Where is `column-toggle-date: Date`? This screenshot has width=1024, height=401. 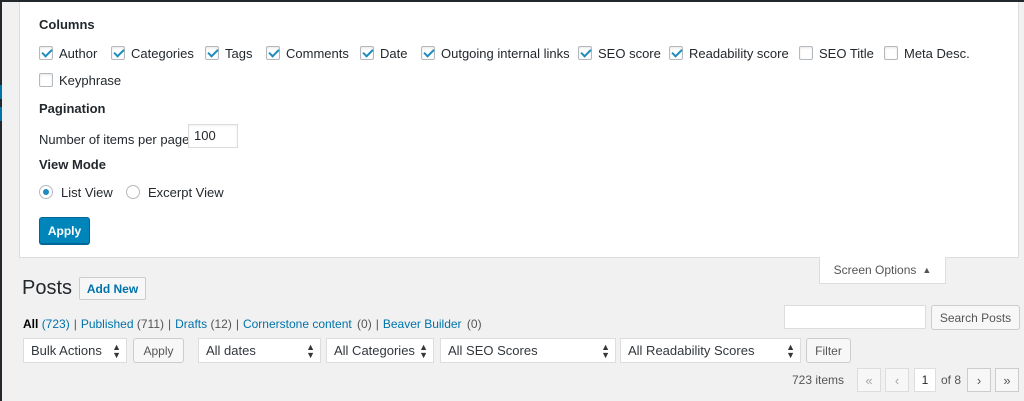
column-toggle-date: Date is located at coordinates (383, 53).